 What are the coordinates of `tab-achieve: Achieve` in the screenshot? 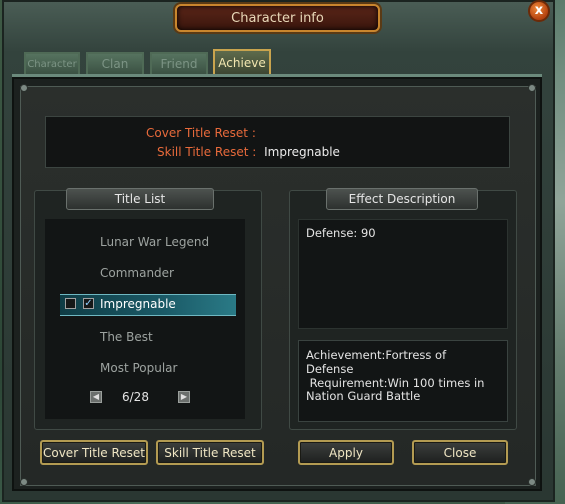 It's located at (242, 61).